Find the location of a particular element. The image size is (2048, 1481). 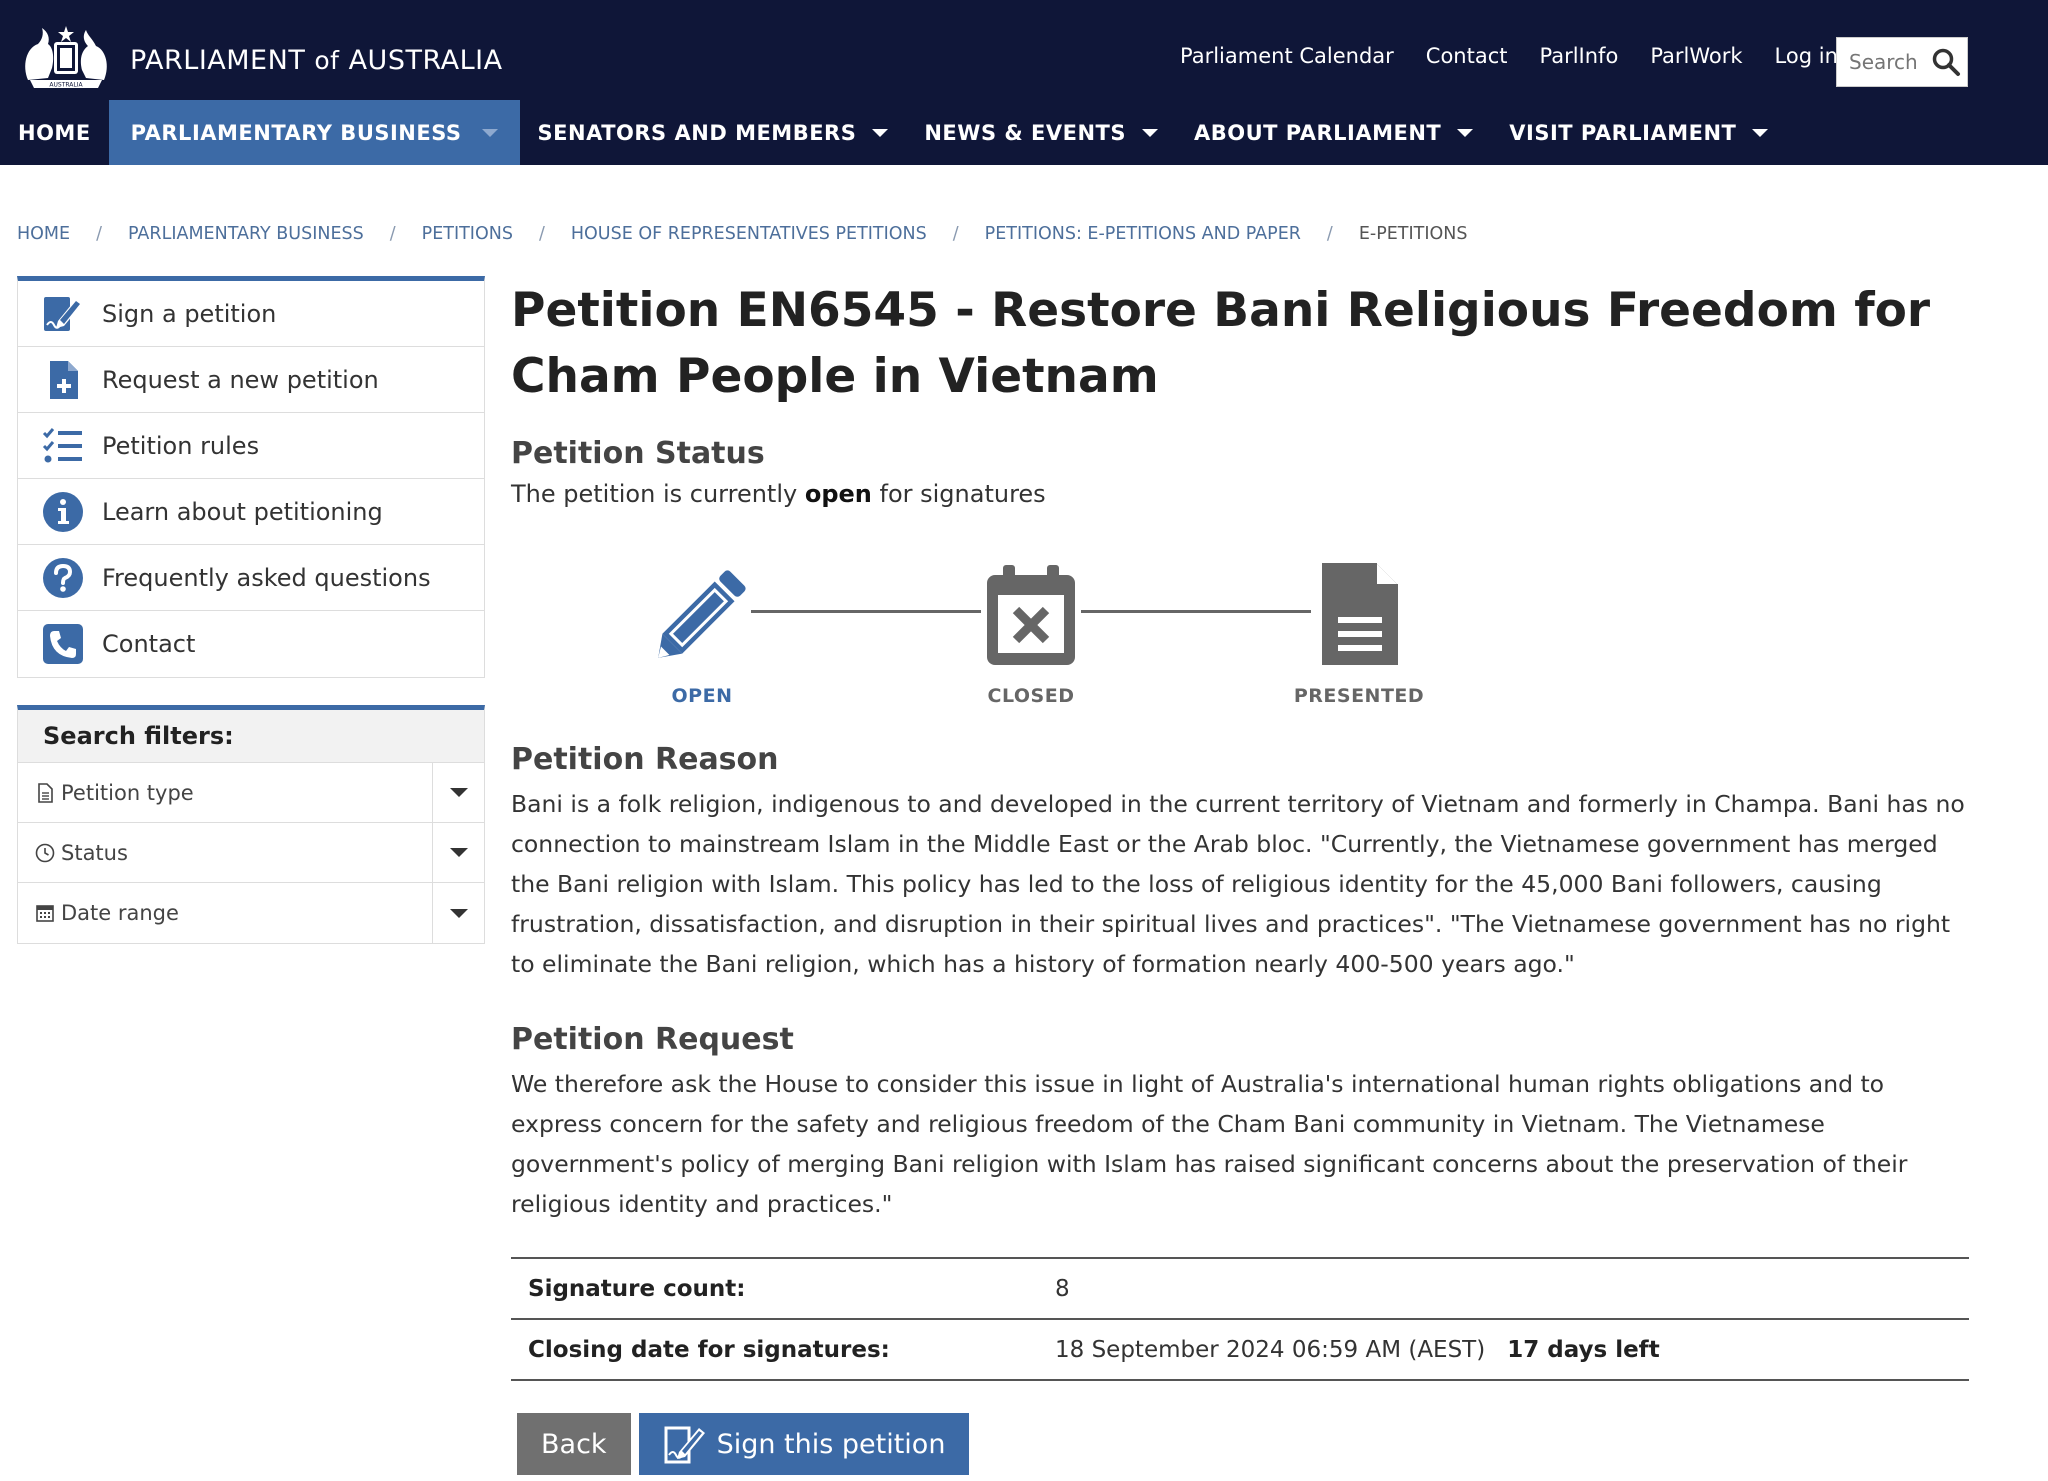

days-left: 17 days left is located at coordinates (1583, 1349).